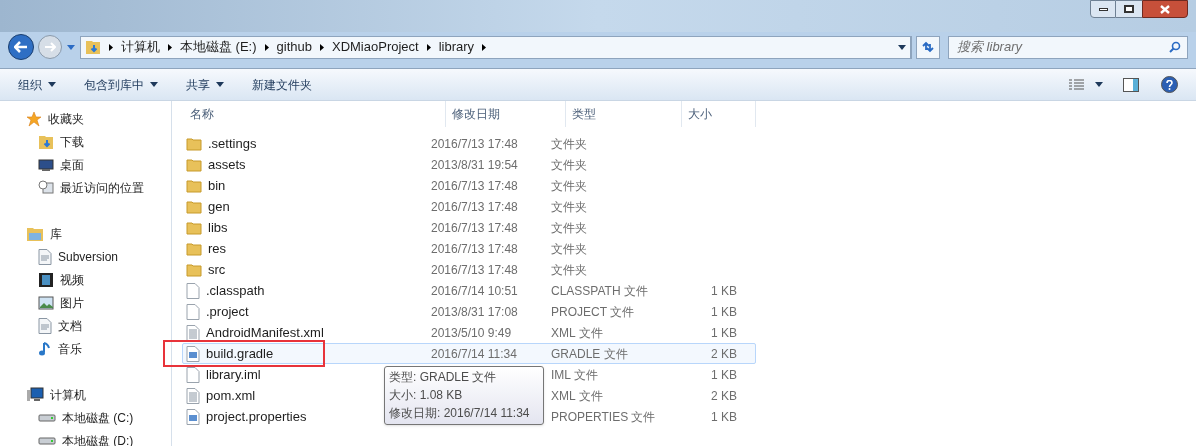 The width and height of the screenshot is (1196, 446). What do you see at coordinates (240, 353) in the screenshot?
I see `file-name: build.gradle` at bounding box center [240, 353].